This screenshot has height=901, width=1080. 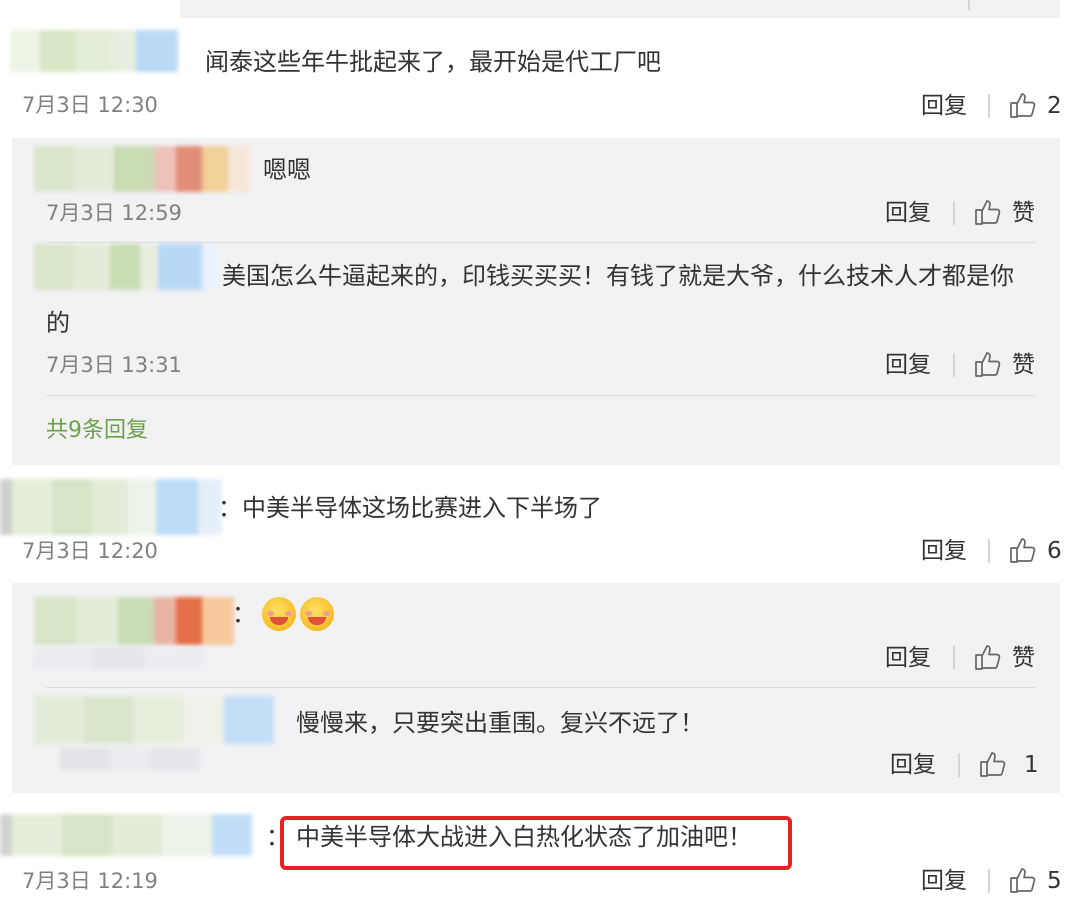 I want to click on like-count: 6, so click(x=1054, y=551).